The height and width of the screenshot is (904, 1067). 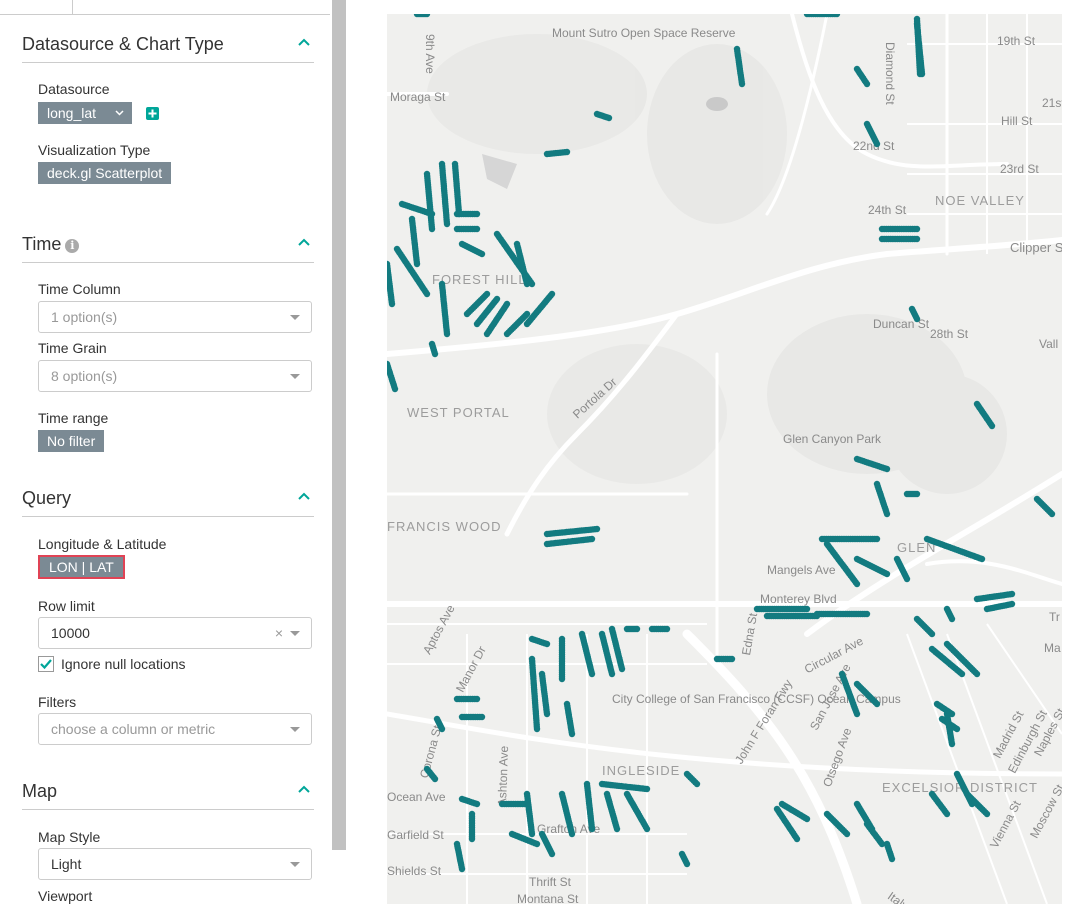 I want to click on section-title-text: Time, so click(x=42, y=244).